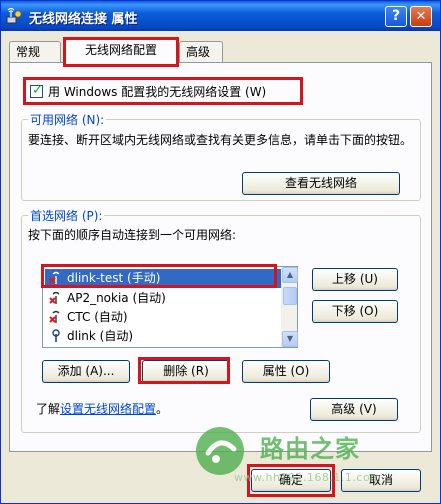 The image size is (441, 504). What do you see at coordinates (56, 335) in the screenshot?
I see `wireless-antenna-icon` at bounding box center [56, 335].